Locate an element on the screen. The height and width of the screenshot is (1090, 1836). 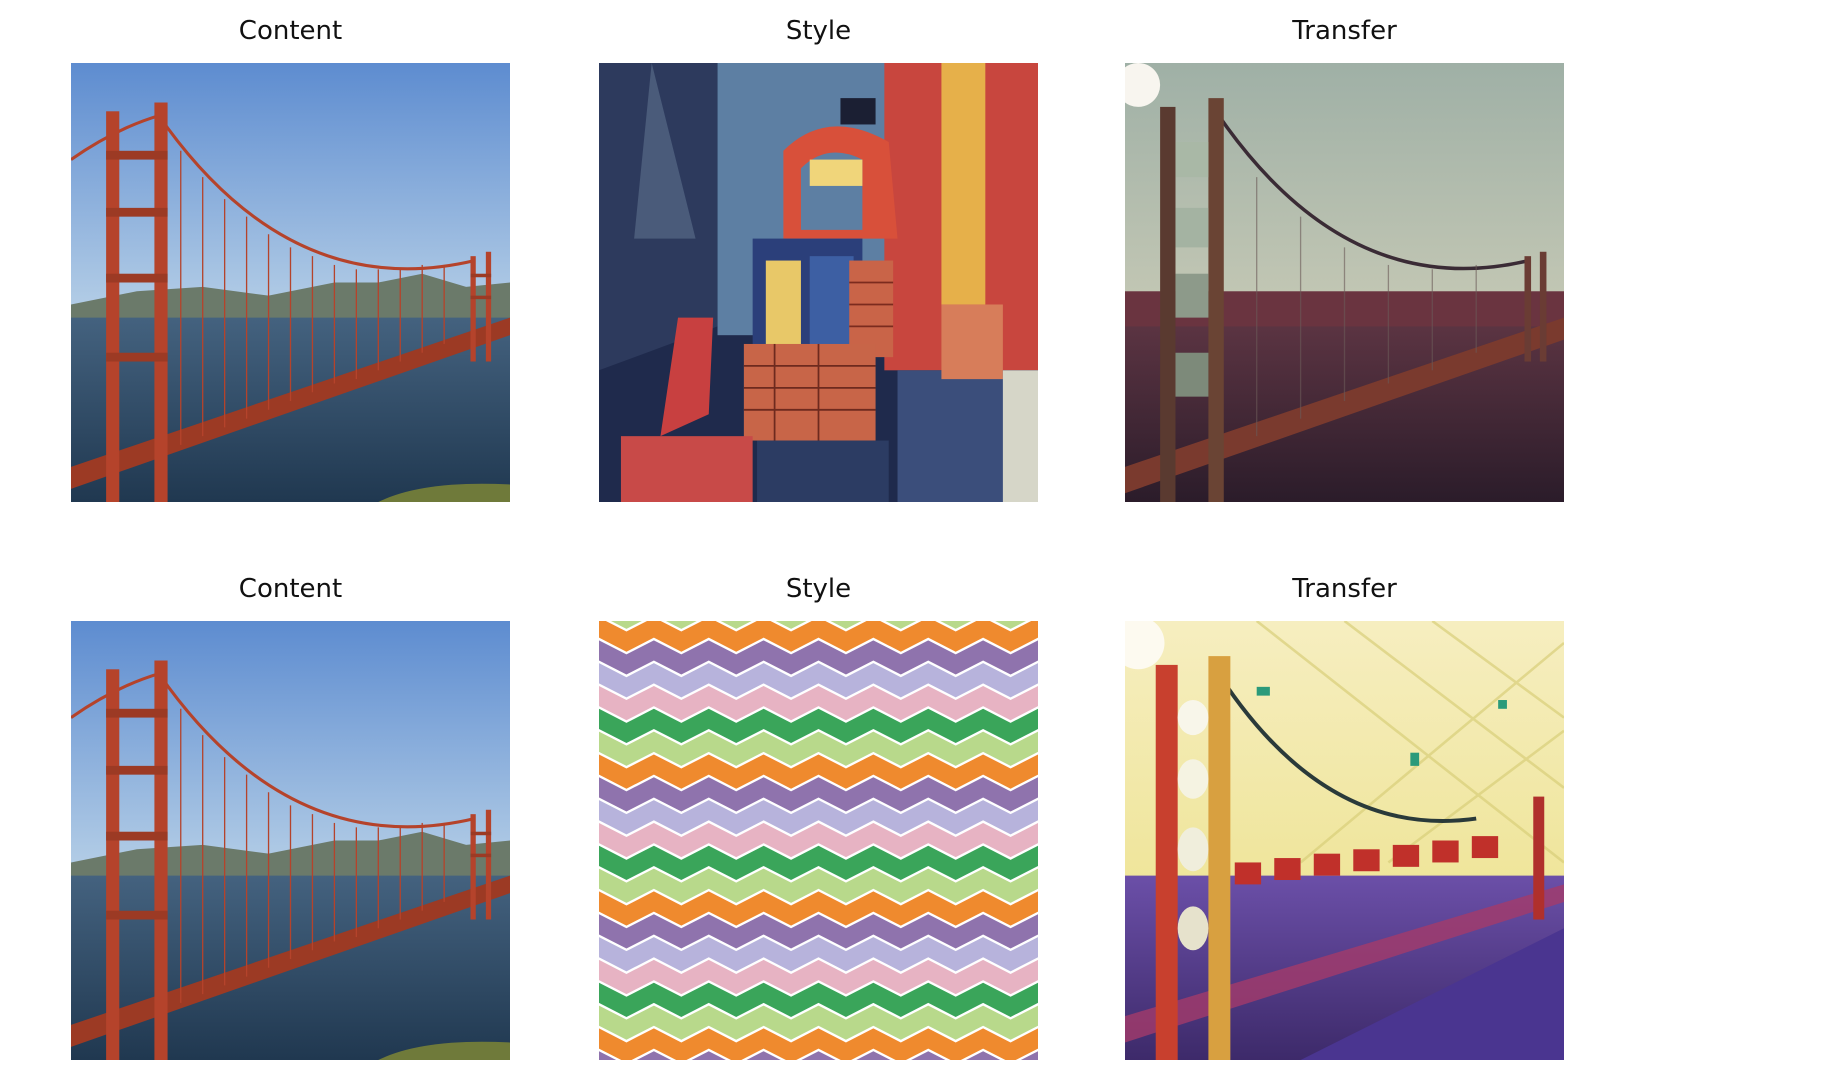
transfer-image-bridge-cubist is located at coordinates (1344, 282).